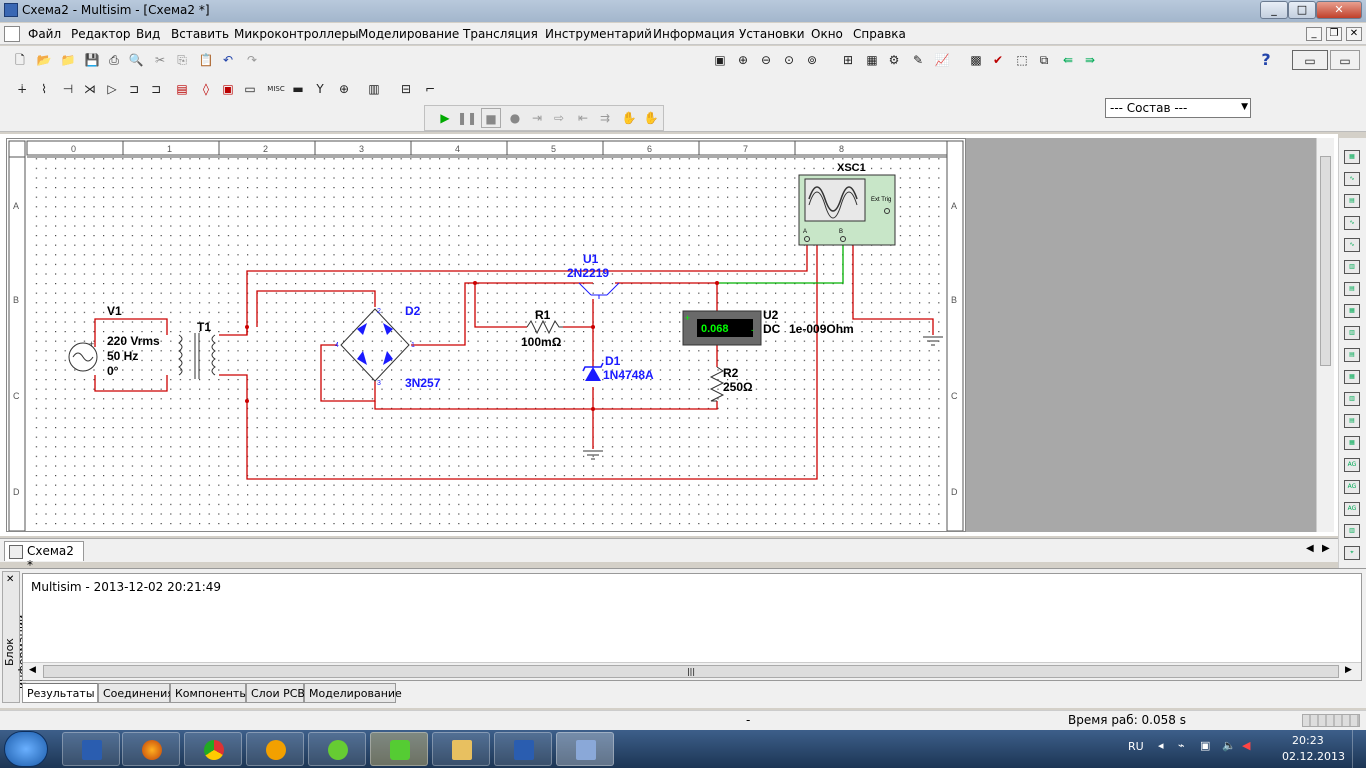 The height and width of the screenshot is (768, 1366). What do you see at coordinates (91, 749) in the screenshot?
I see `taskbar-save-app` at bounding box center [91, 749].